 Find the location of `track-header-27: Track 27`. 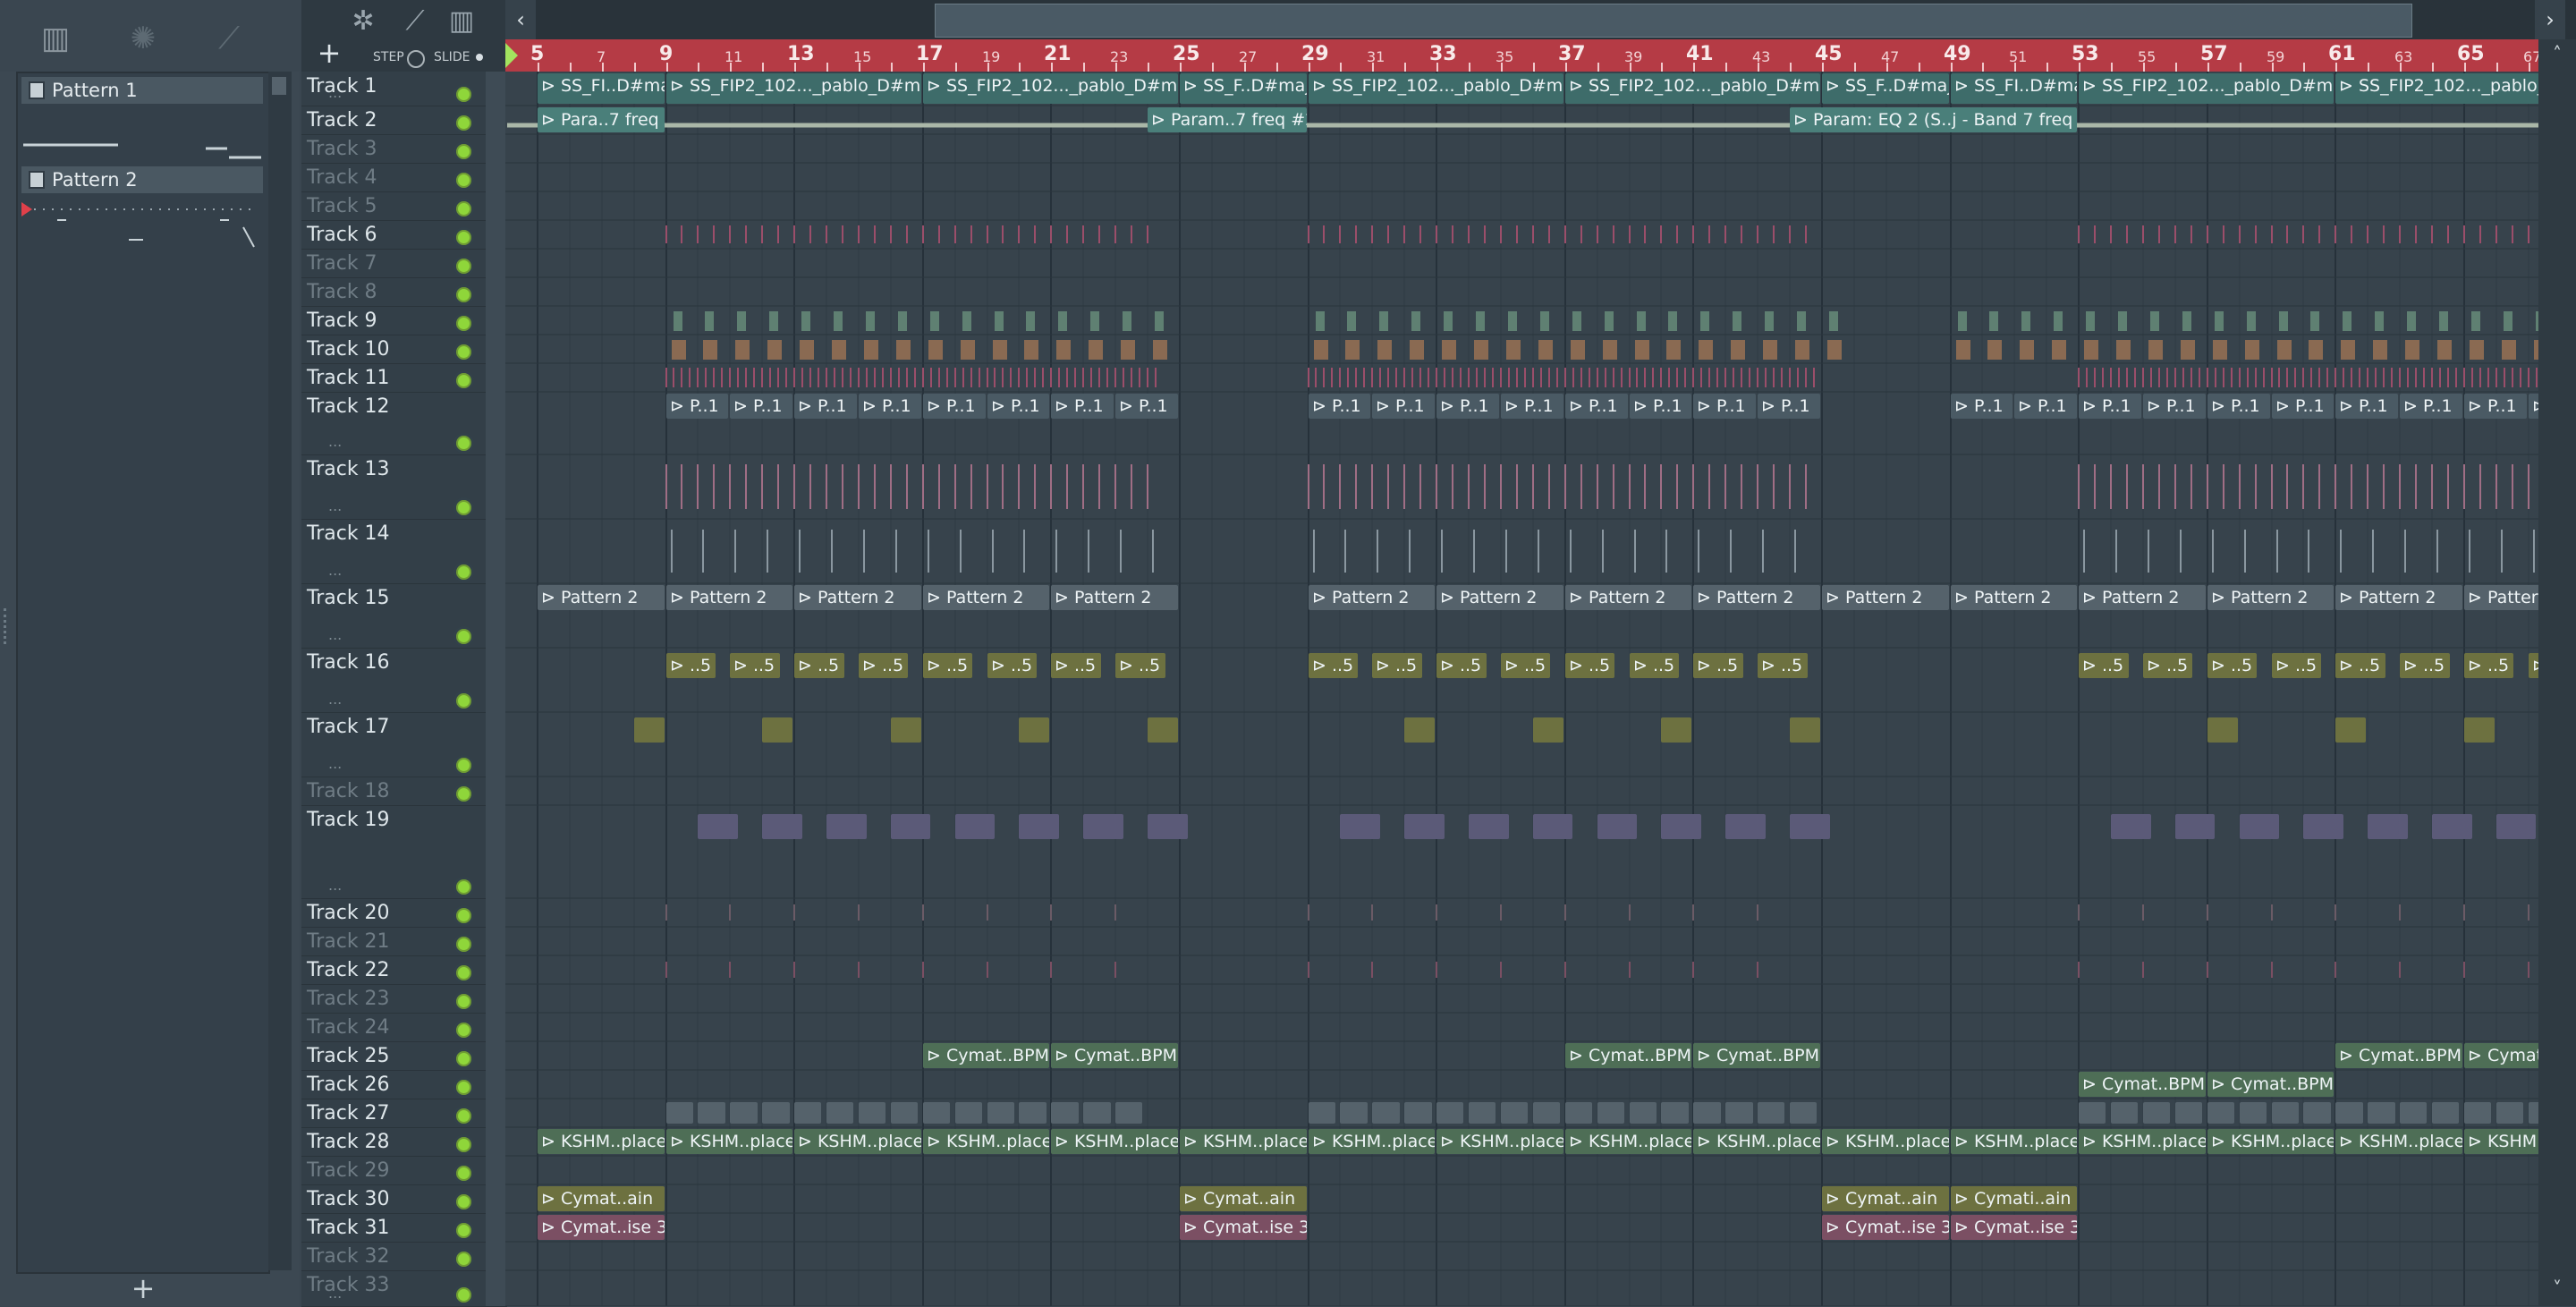

track-header-27: Track 27 is located at coordinates (404, 1113).